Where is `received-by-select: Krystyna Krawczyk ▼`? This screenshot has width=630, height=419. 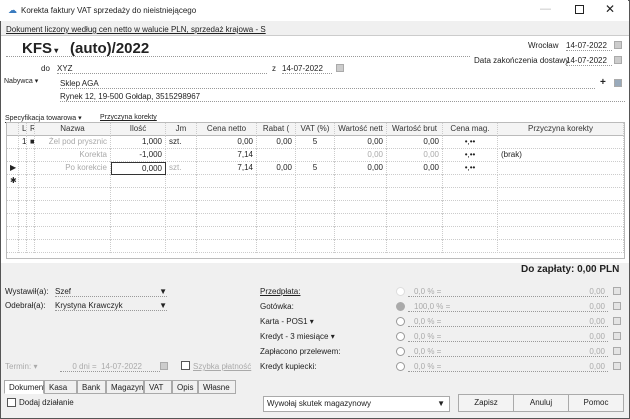
received-by-select: Krystyna Krawczyk ▼ is located at coordinates (111, 306).